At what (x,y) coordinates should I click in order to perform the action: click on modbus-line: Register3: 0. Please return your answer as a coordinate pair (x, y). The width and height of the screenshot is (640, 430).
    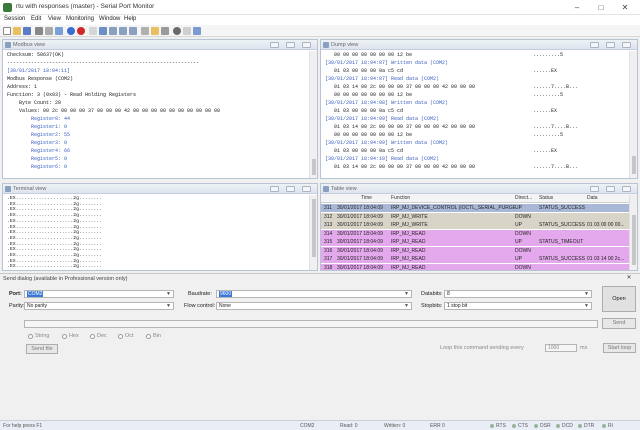
    Looking at the image, I should click on (37, 143).